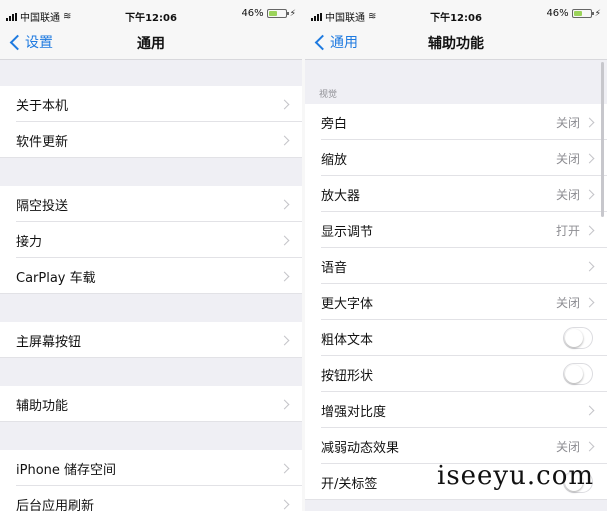 The width and height of the screenshot is (612, 511). I want to click on row-label: 旁白, so click(334, 124).